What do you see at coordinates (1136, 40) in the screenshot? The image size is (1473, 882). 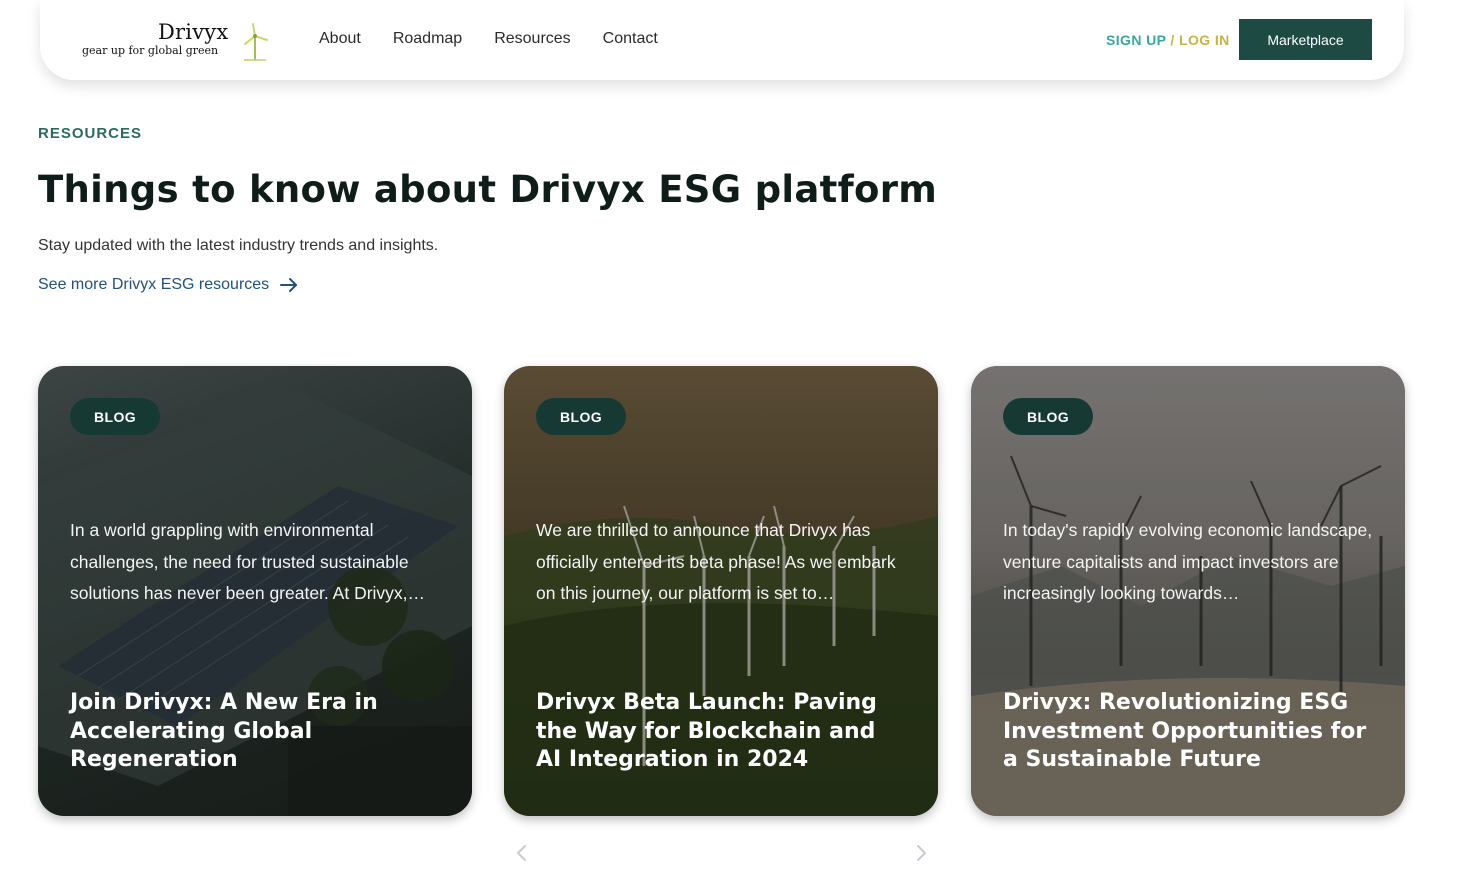 I see `signup-link: SIGN UP` at bounding box center [1136, 40].